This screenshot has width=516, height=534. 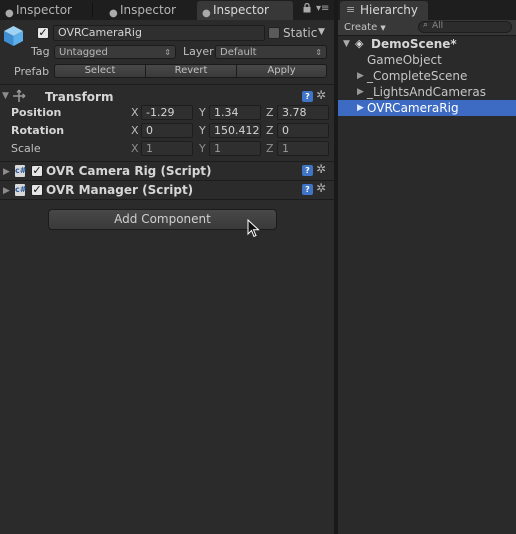 What do you see at coordinates (26, 148) in the screenshot?
I see `scale-label: Scale` at bounding box center [26, 148].